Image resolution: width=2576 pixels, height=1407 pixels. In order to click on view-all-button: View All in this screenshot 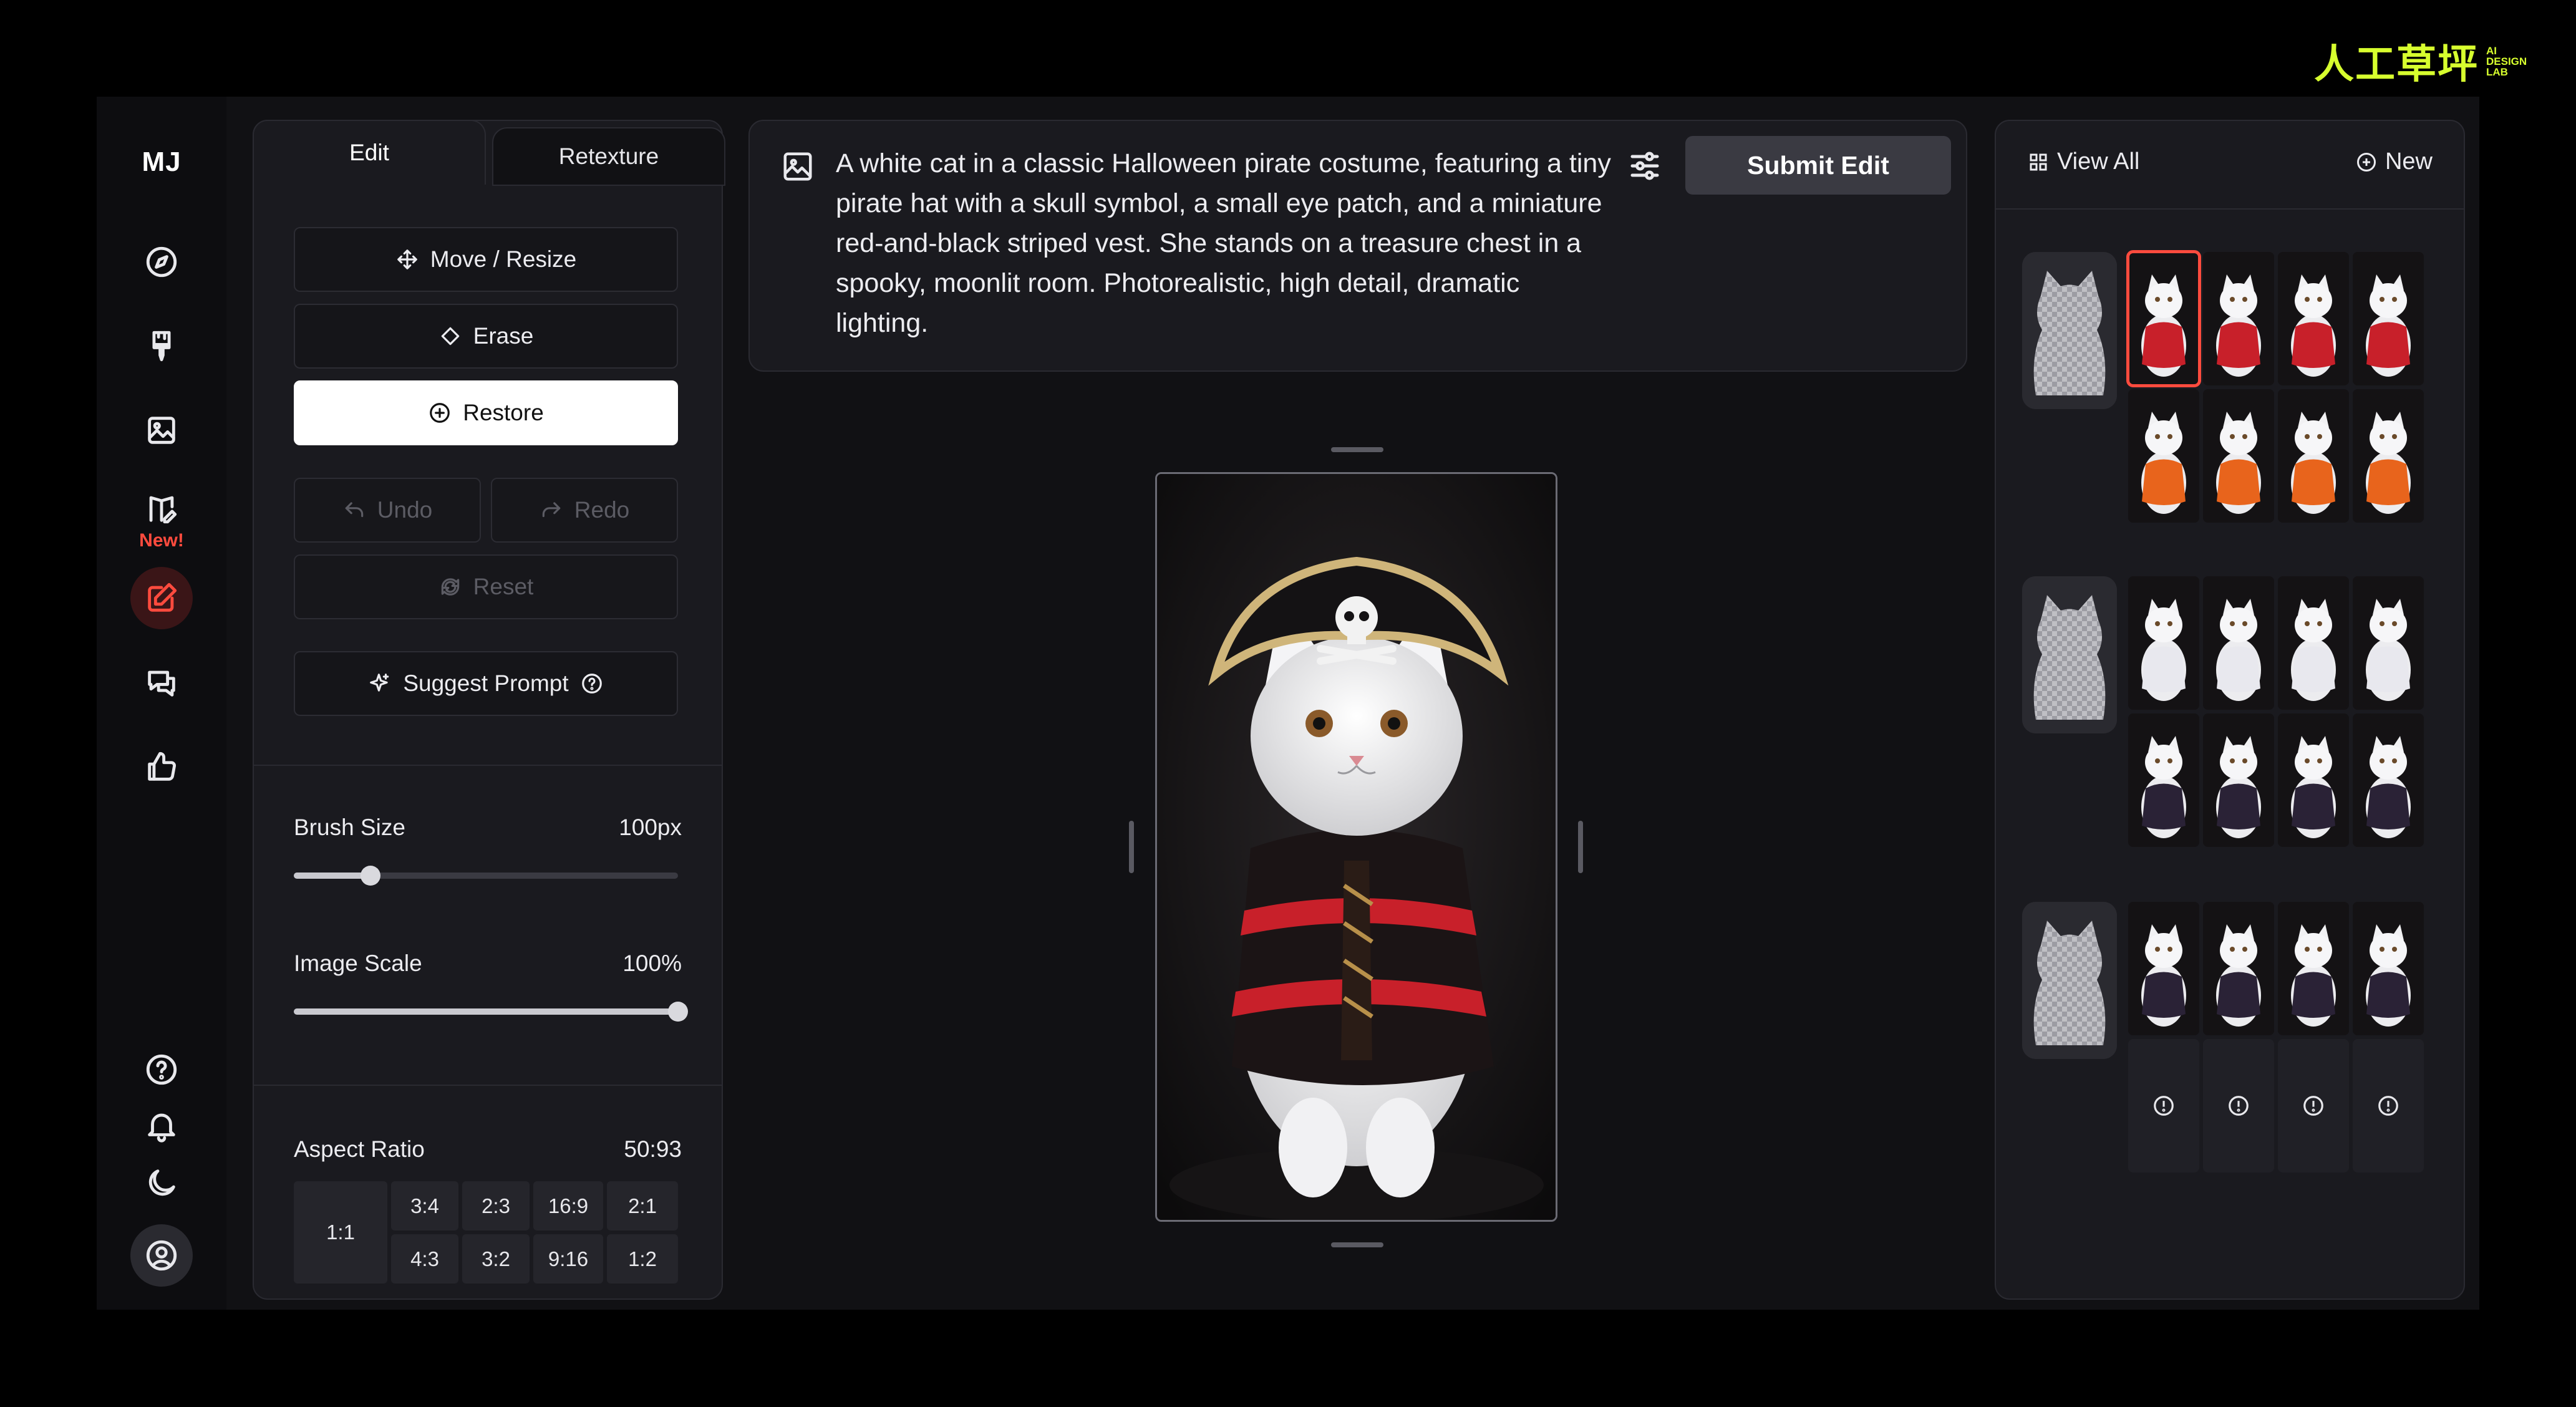, I will do `click(2083, 161)`.